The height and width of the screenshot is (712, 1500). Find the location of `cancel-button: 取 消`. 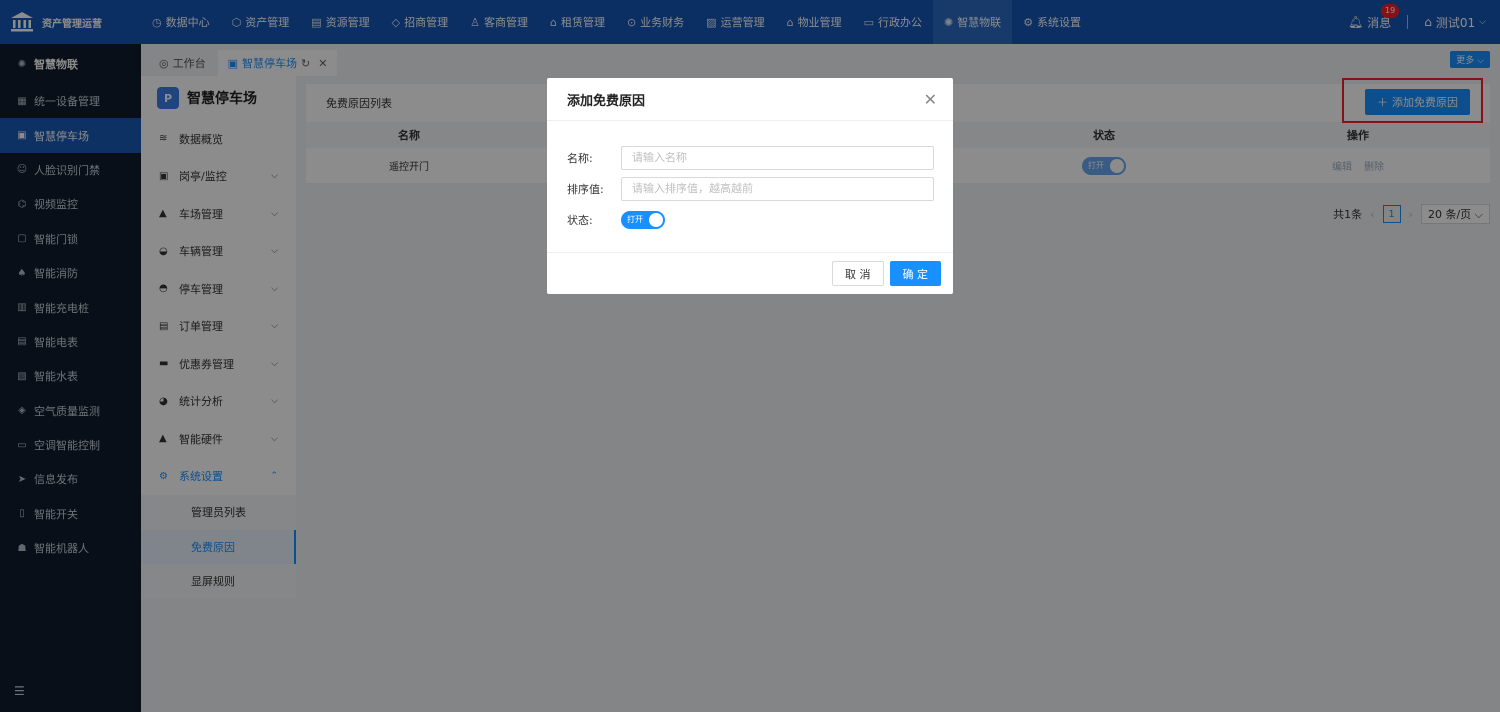

cancel-button: 取 消 is located at coordinates (858, 273).